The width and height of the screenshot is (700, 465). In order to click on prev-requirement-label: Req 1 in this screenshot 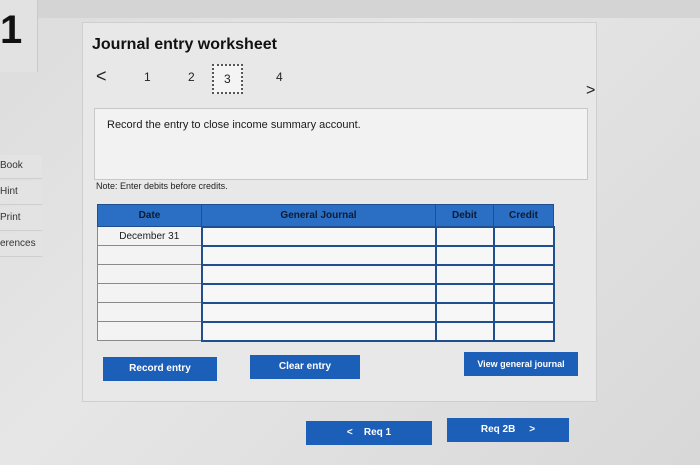, I will do `click(377, 432)`.